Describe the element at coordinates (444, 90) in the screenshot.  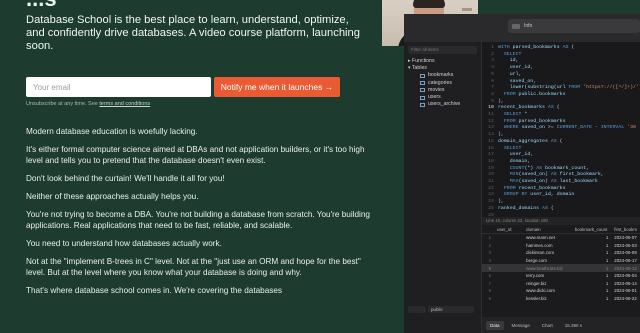
I see `tree-table-item: movies` at that location.